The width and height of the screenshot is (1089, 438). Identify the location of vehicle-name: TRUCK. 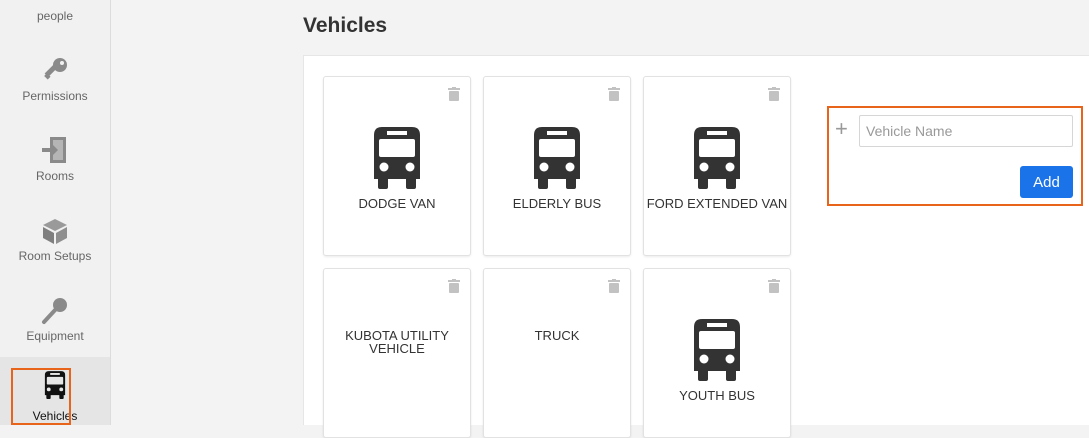
(557, 335).